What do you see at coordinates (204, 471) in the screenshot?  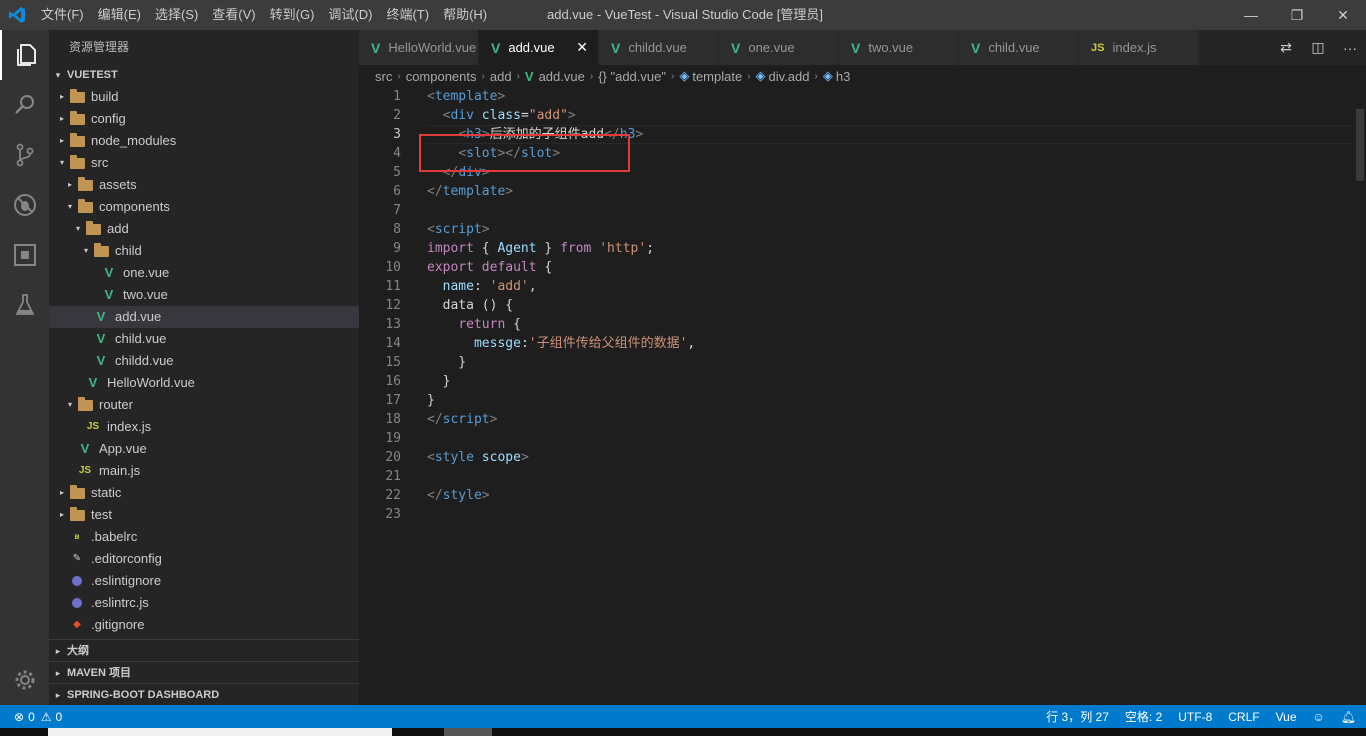 I see `tree-item: JS main.js` at bounding box center [204, 471].